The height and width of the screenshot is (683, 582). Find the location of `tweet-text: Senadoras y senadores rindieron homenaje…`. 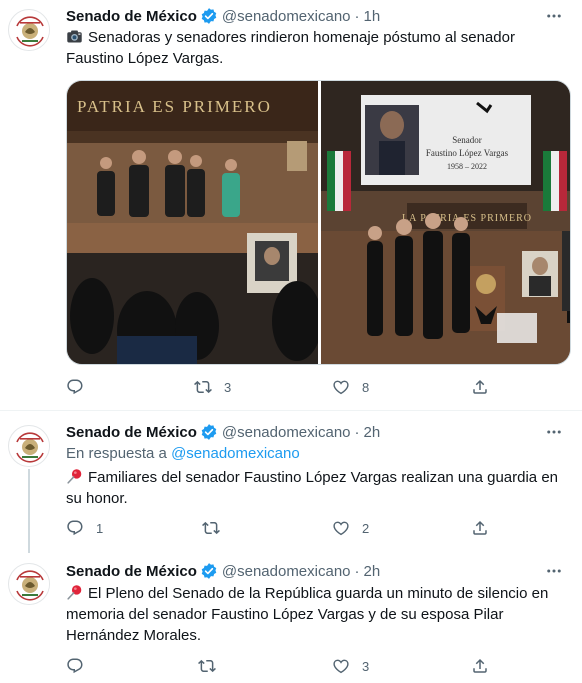

tweet-text: Senadoras y senadores rindieron homenaje… is located at coordinates (318, 48).